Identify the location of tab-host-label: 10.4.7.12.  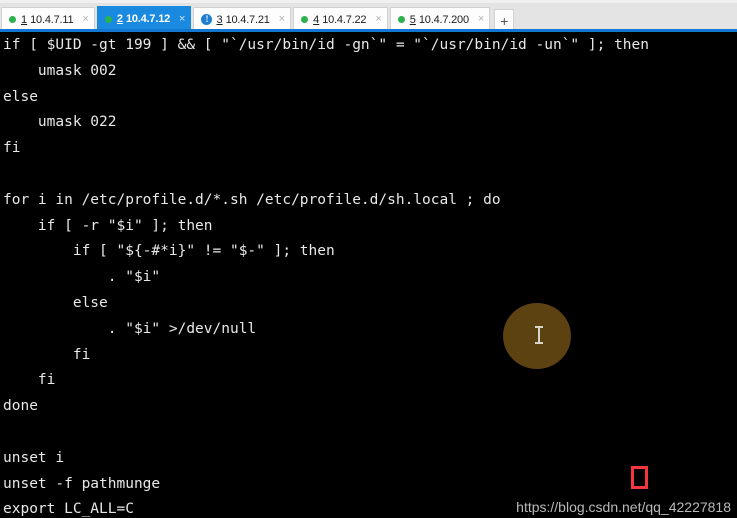
(148, 19).